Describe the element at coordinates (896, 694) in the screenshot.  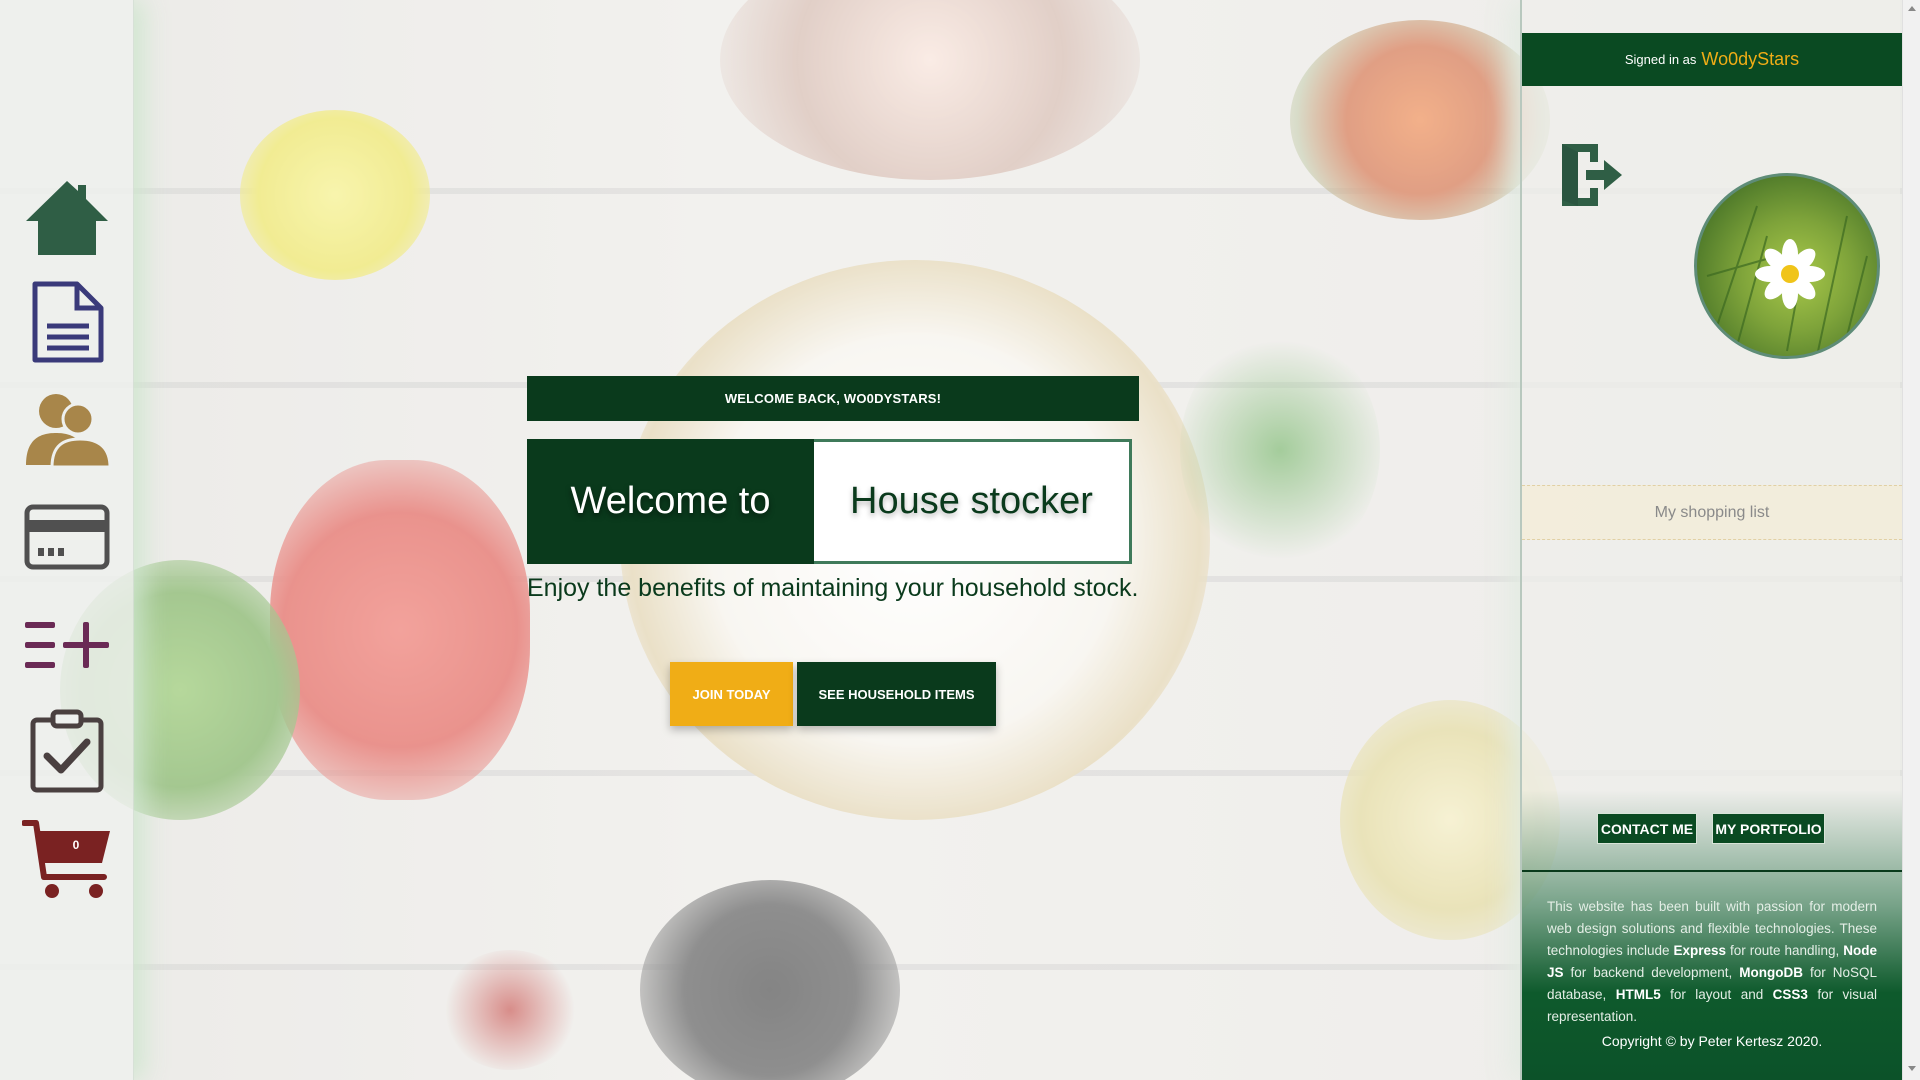
I see `see-household-items-button: SEE HOUSEHOLD ITEMS` at that location.